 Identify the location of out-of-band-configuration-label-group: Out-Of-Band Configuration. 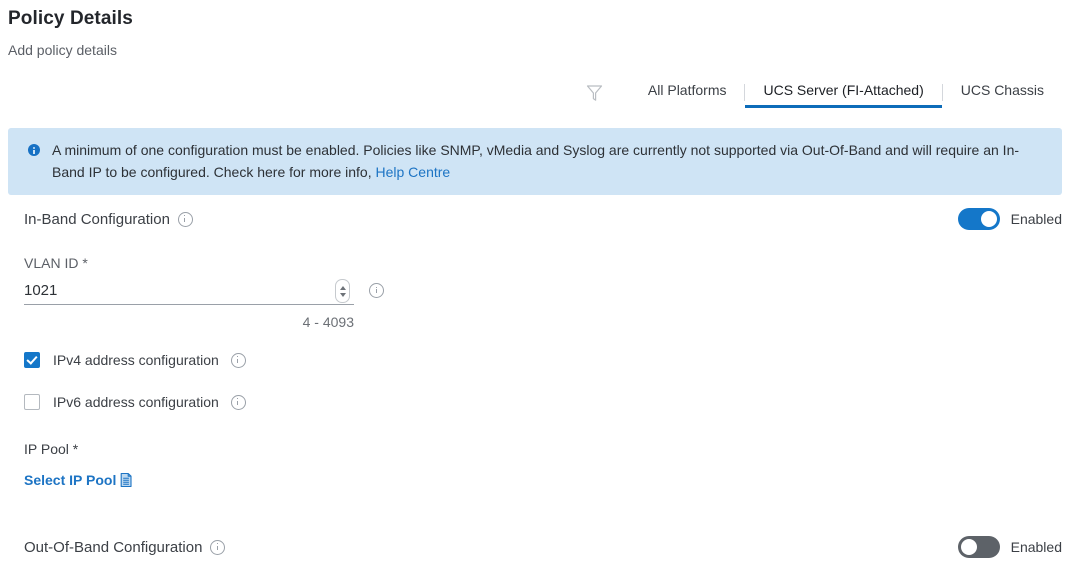
(125, 547).